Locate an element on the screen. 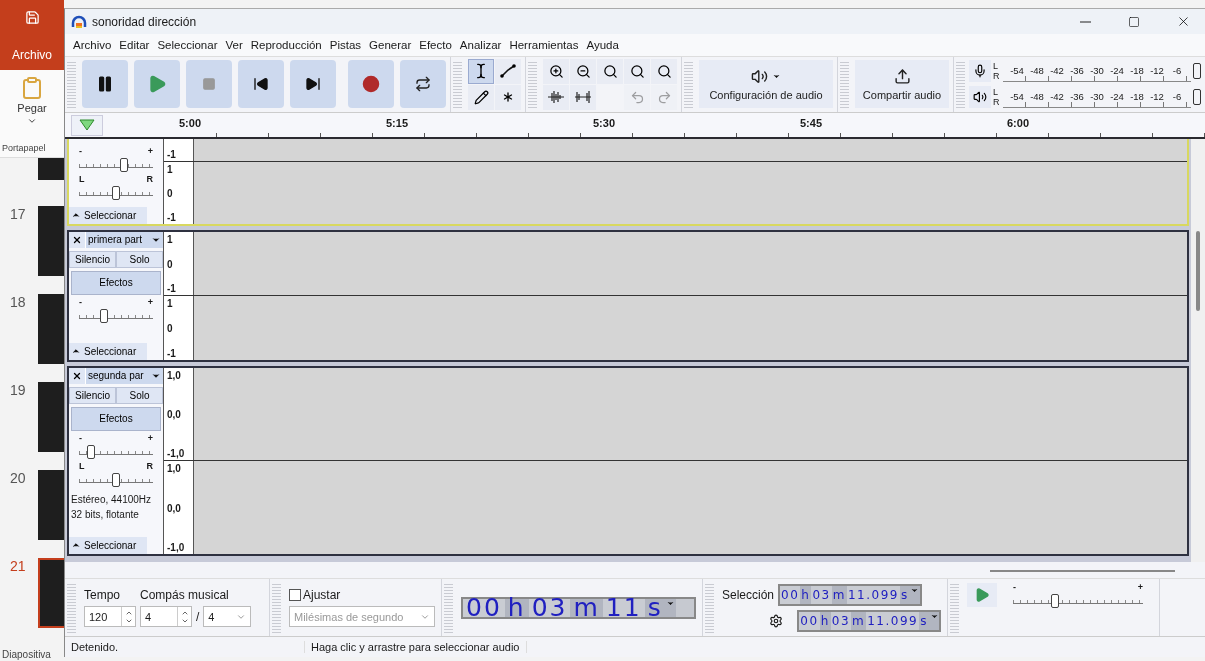  track-name-button: primera part is located at coordinates (124, 239).